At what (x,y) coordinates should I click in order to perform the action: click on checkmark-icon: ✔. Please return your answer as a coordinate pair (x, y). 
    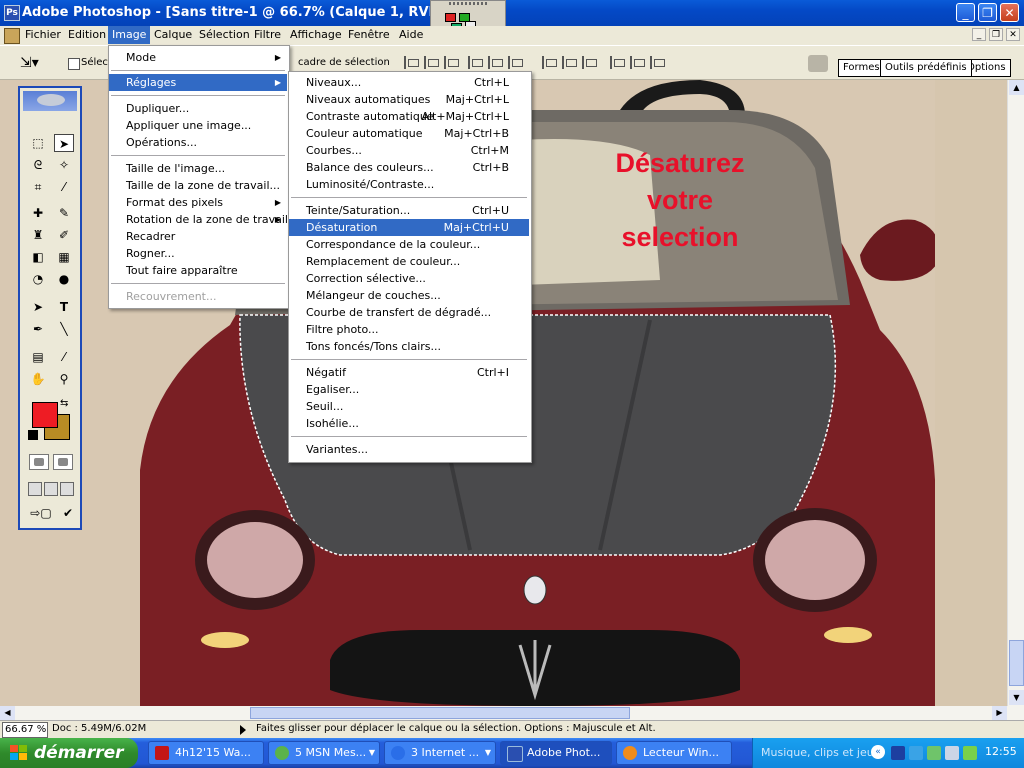
    Looking at the image, I should click on (68, 513).